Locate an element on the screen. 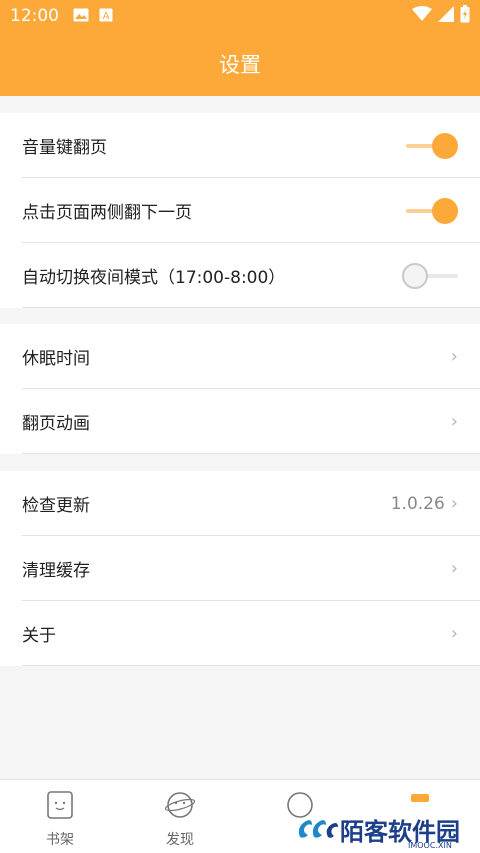 The height and width of the screenshot is (853, 480). setting-row-tap-sides-page-turn: 点击页面两侧翻下一页 is located at coordinates (240, 210).